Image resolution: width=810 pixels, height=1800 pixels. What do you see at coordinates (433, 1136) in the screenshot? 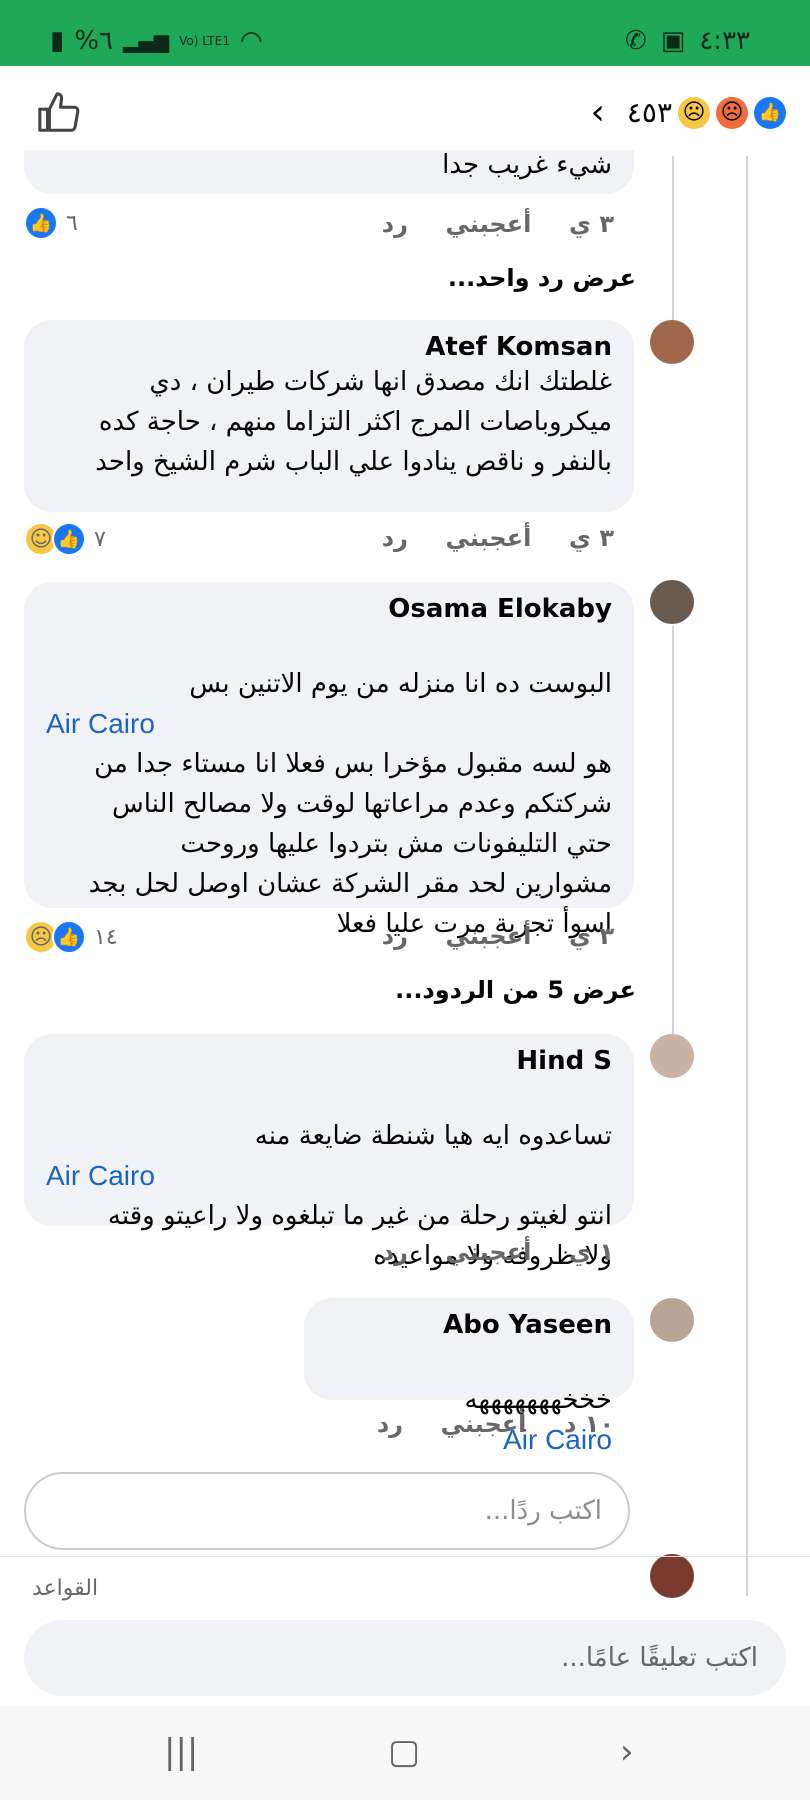
I see `comment-text: تساعدوه ايه هيا شنطة ضايعة منه` at bounding box center [433, 1136].